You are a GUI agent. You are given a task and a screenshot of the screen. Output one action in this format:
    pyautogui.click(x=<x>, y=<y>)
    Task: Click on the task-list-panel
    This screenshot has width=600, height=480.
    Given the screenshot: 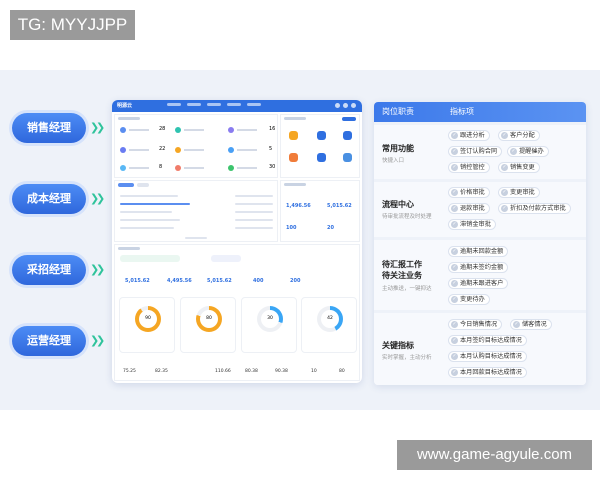 What is the action you would take?
    pyautogui.click(x=196, y=211)
    